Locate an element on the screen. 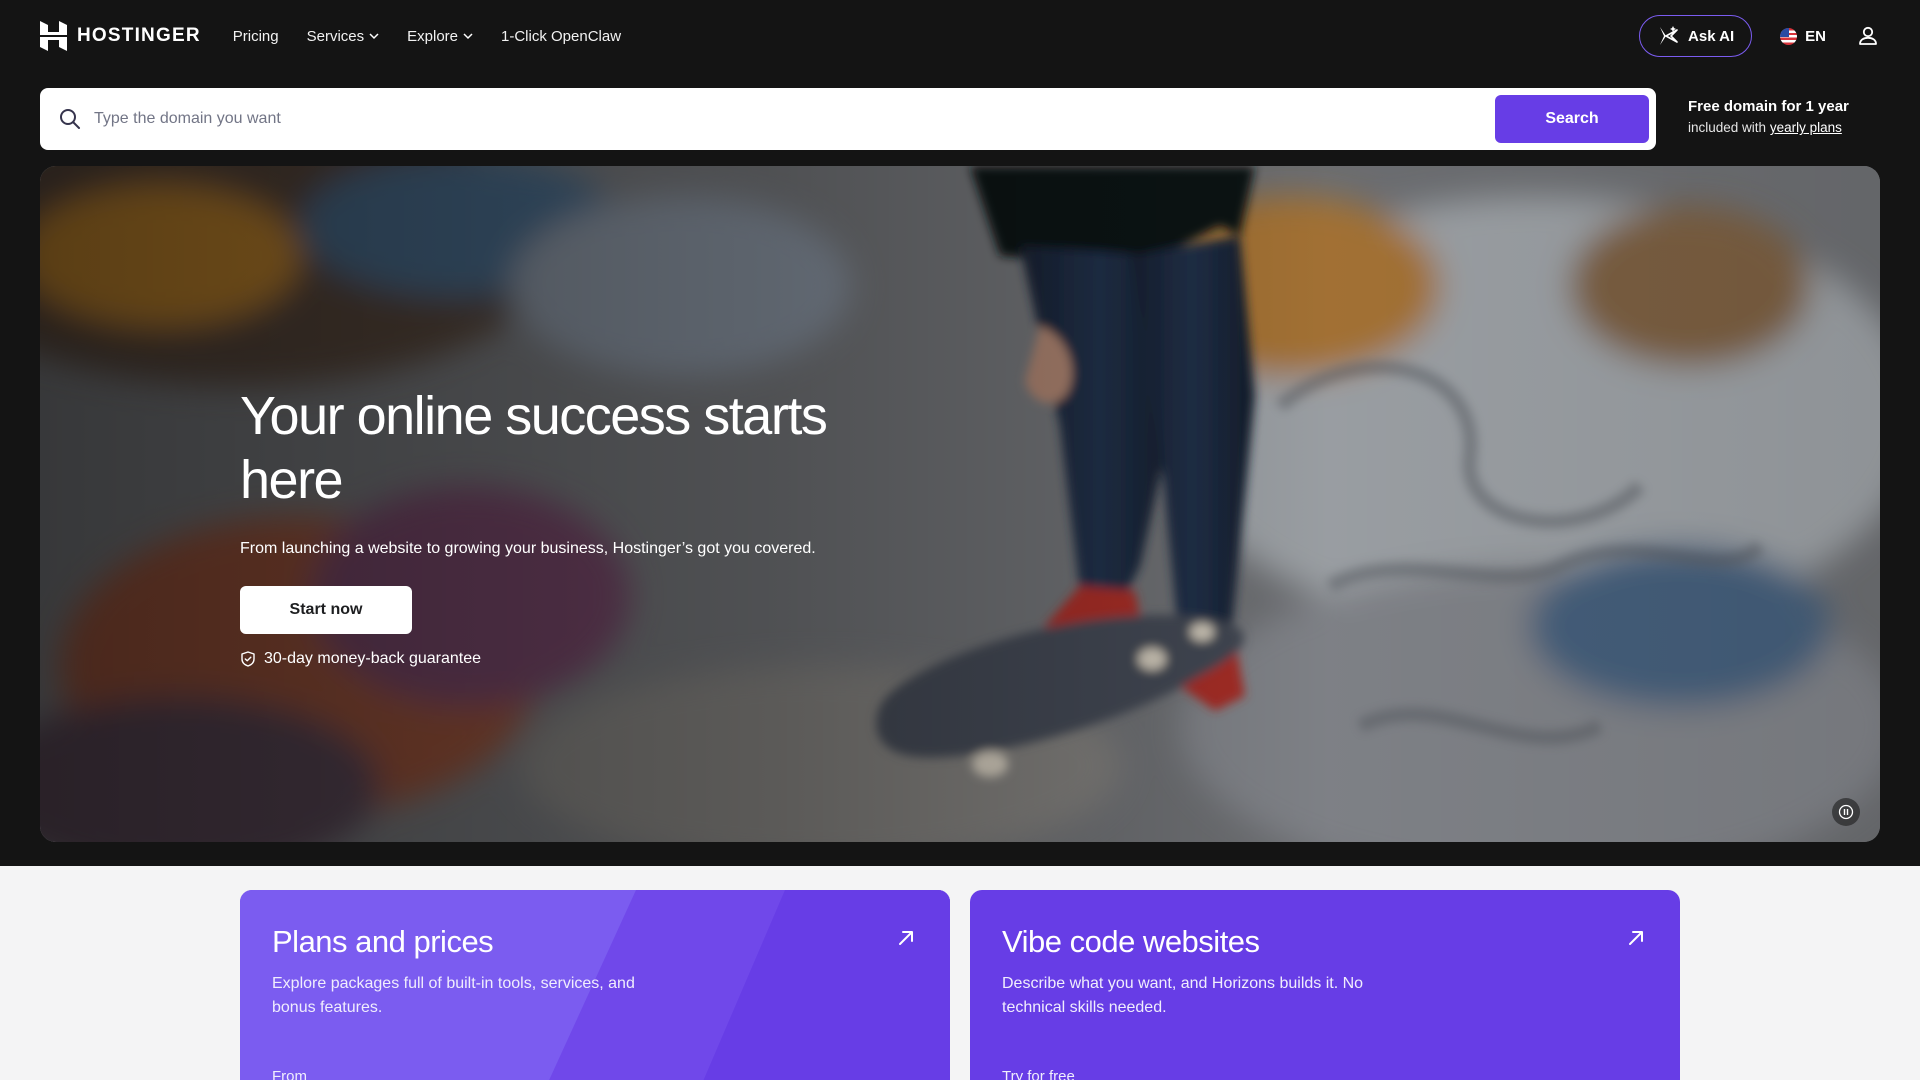  ask-ai-label: Ask AI is located at coordinates (1711, 36).